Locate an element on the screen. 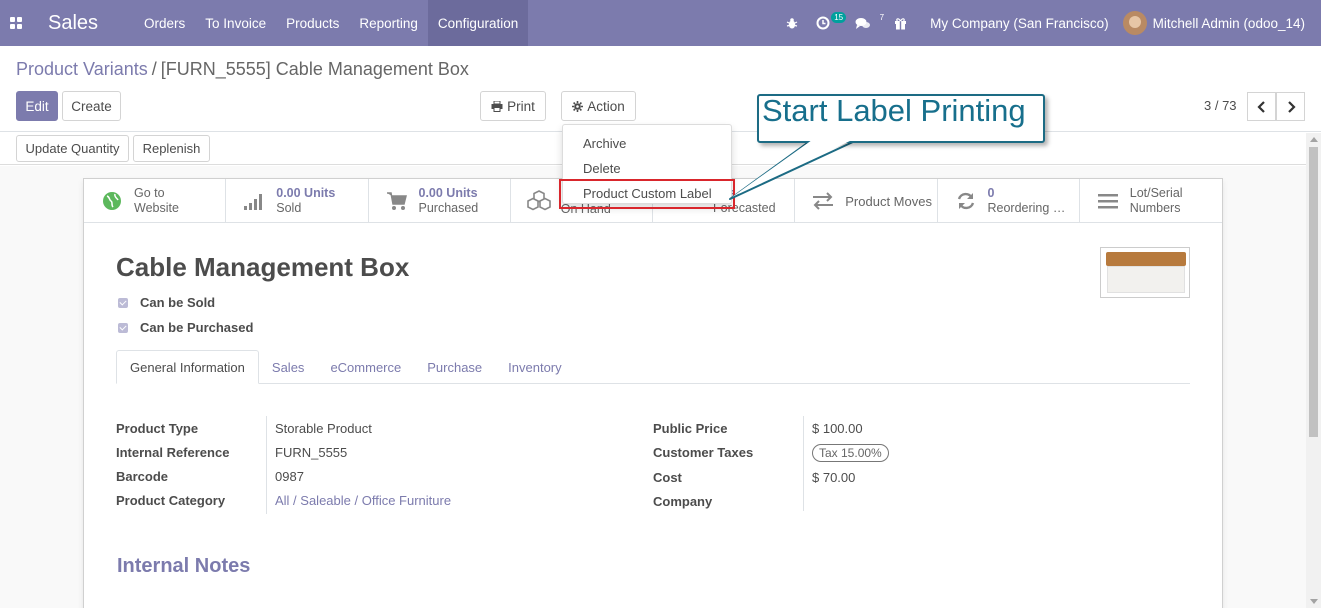 The width and height of the screenshot is (1321, 608). messages-icon: 7 is located at coordinates (865, 23).